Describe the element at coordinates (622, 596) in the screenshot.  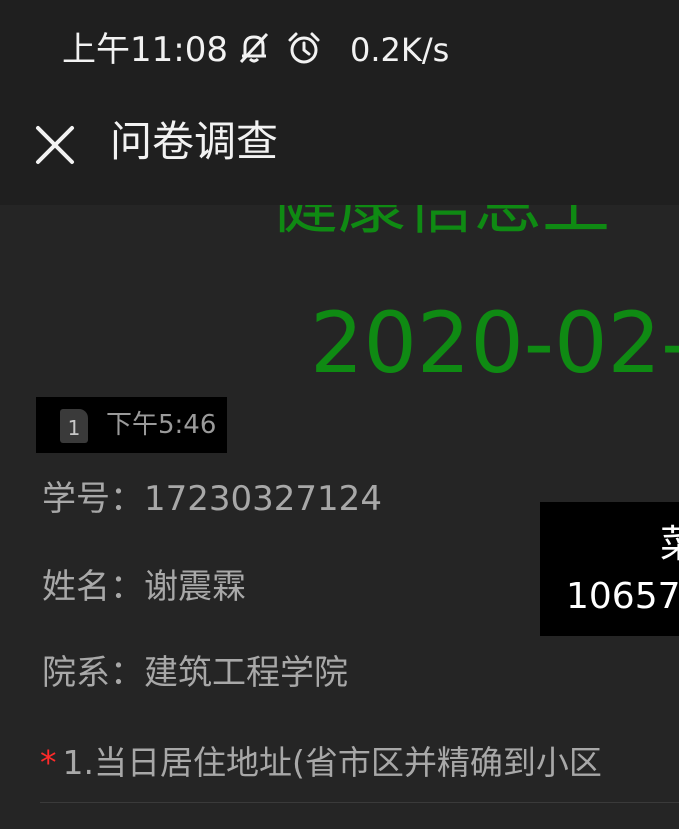
I see `sms-number: 106573` at that location.